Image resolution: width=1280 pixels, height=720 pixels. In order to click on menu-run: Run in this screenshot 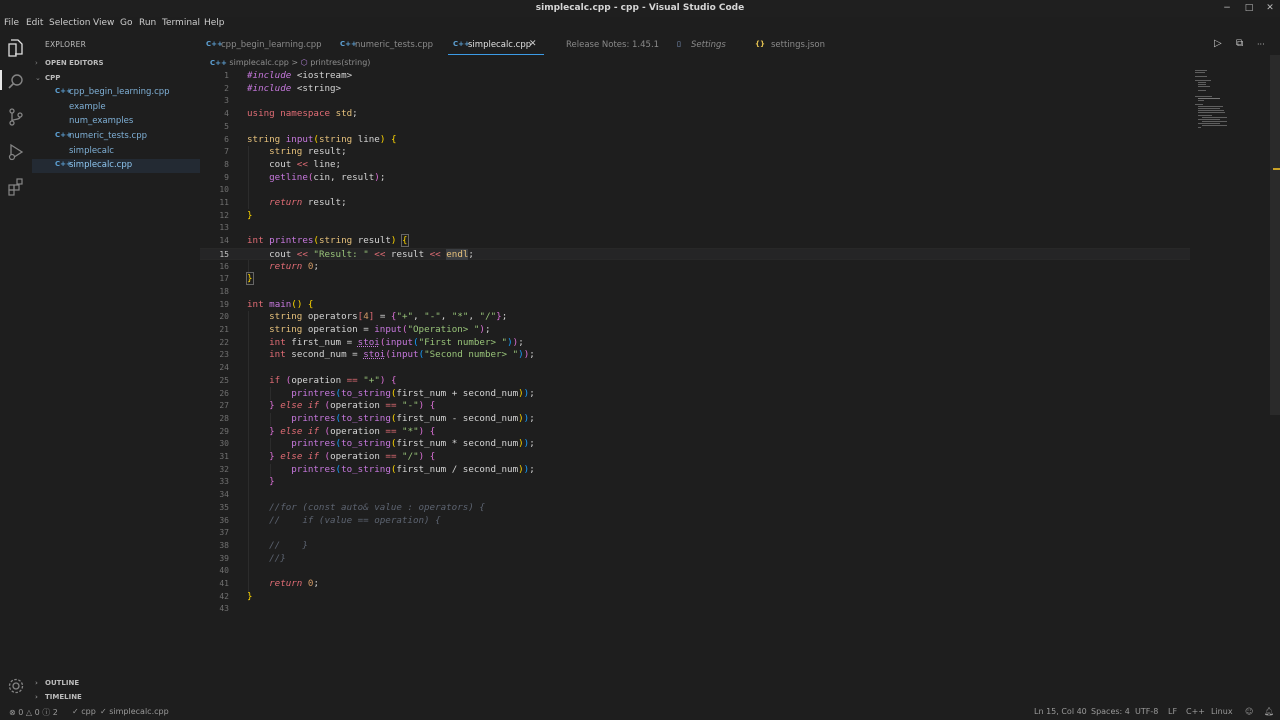, I will do `click(147, 23)`.